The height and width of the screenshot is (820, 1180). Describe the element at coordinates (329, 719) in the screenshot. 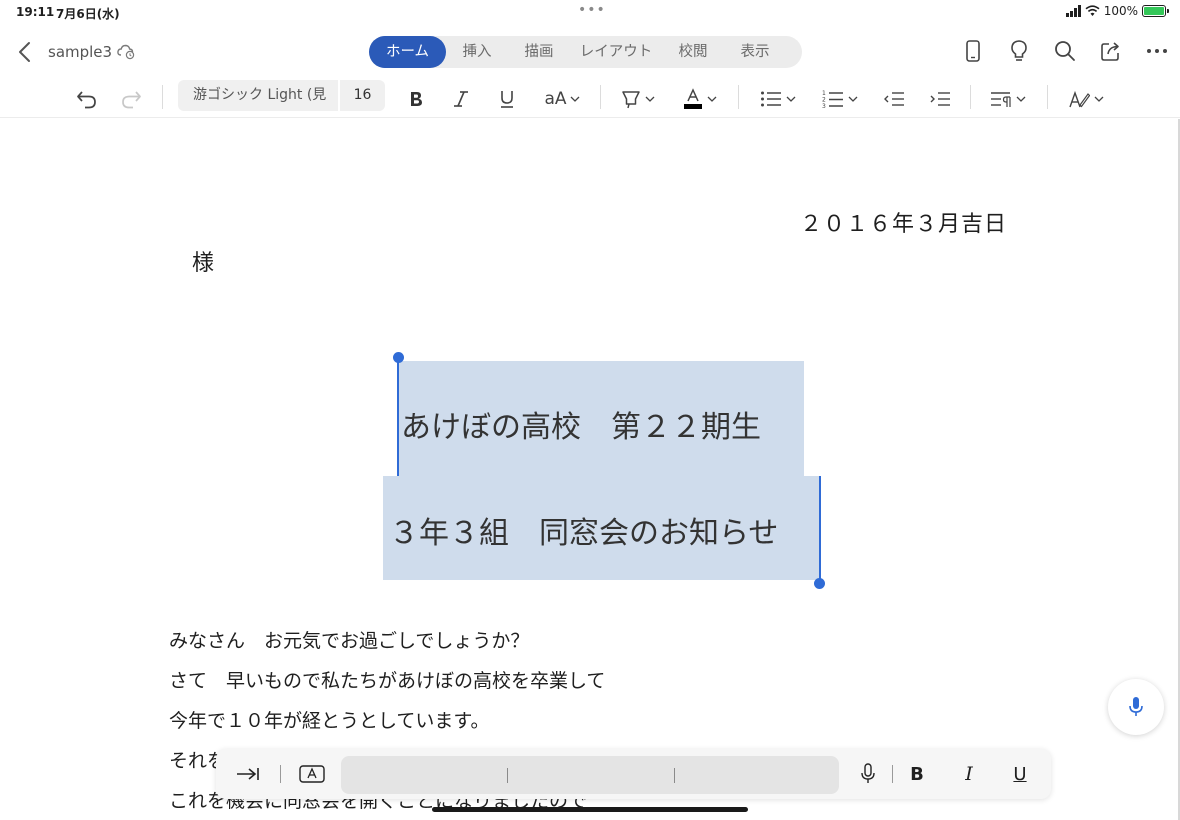

I see `body-paragraph-line: 今年で１０年が経とうとしています。` at that location.